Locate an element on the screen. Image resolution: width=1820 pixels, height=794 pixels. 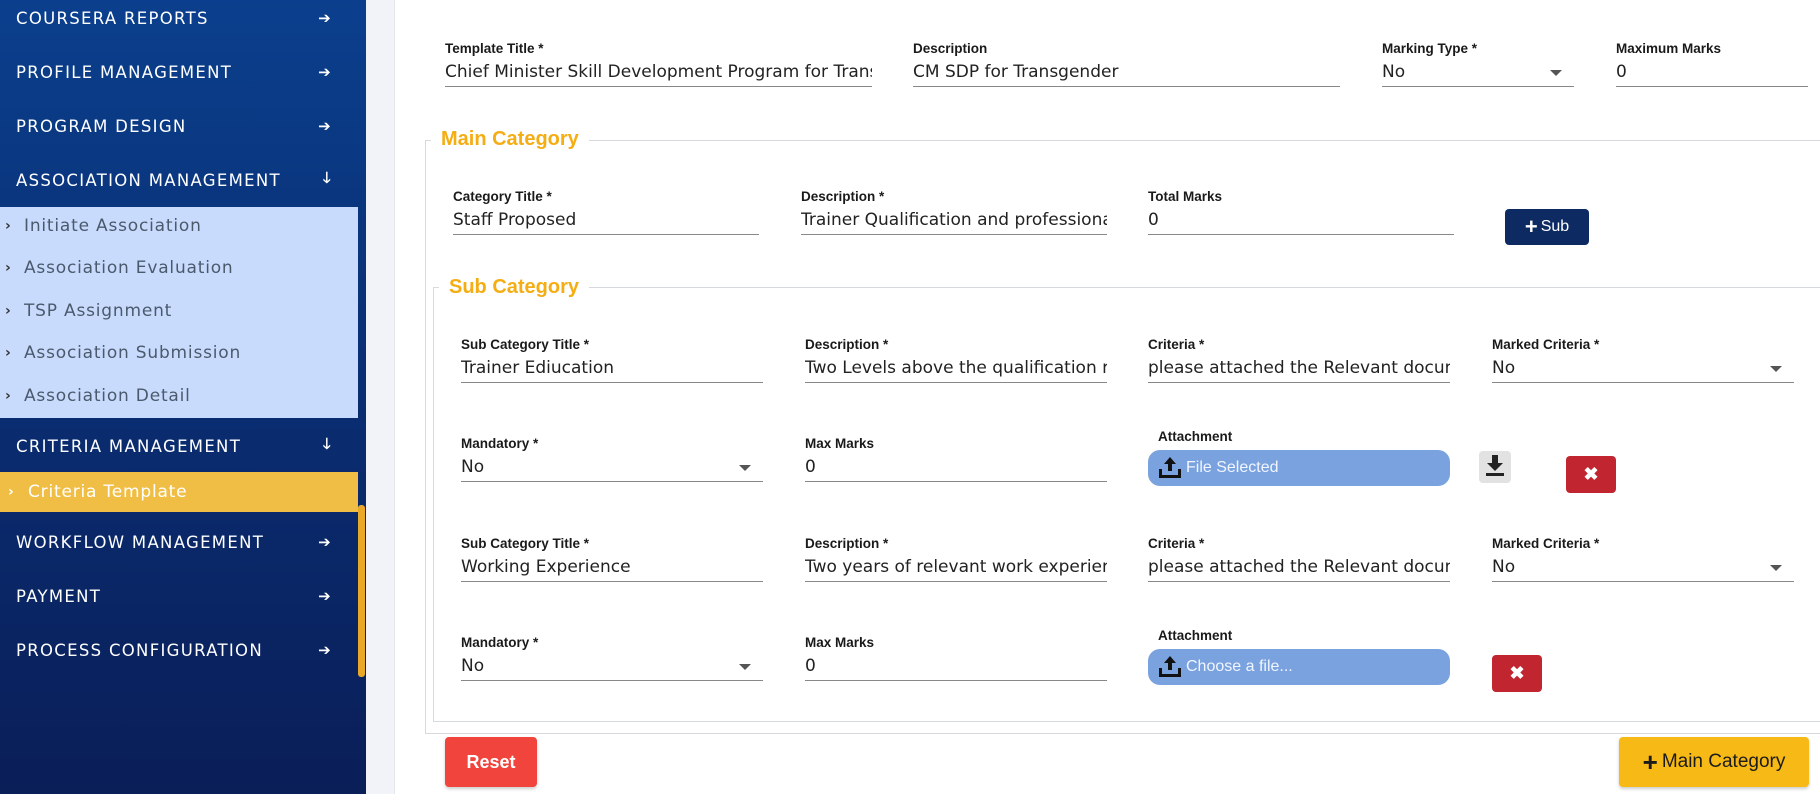
attachment-field: Attachment File Selected is located at coordinates (1299, 459).